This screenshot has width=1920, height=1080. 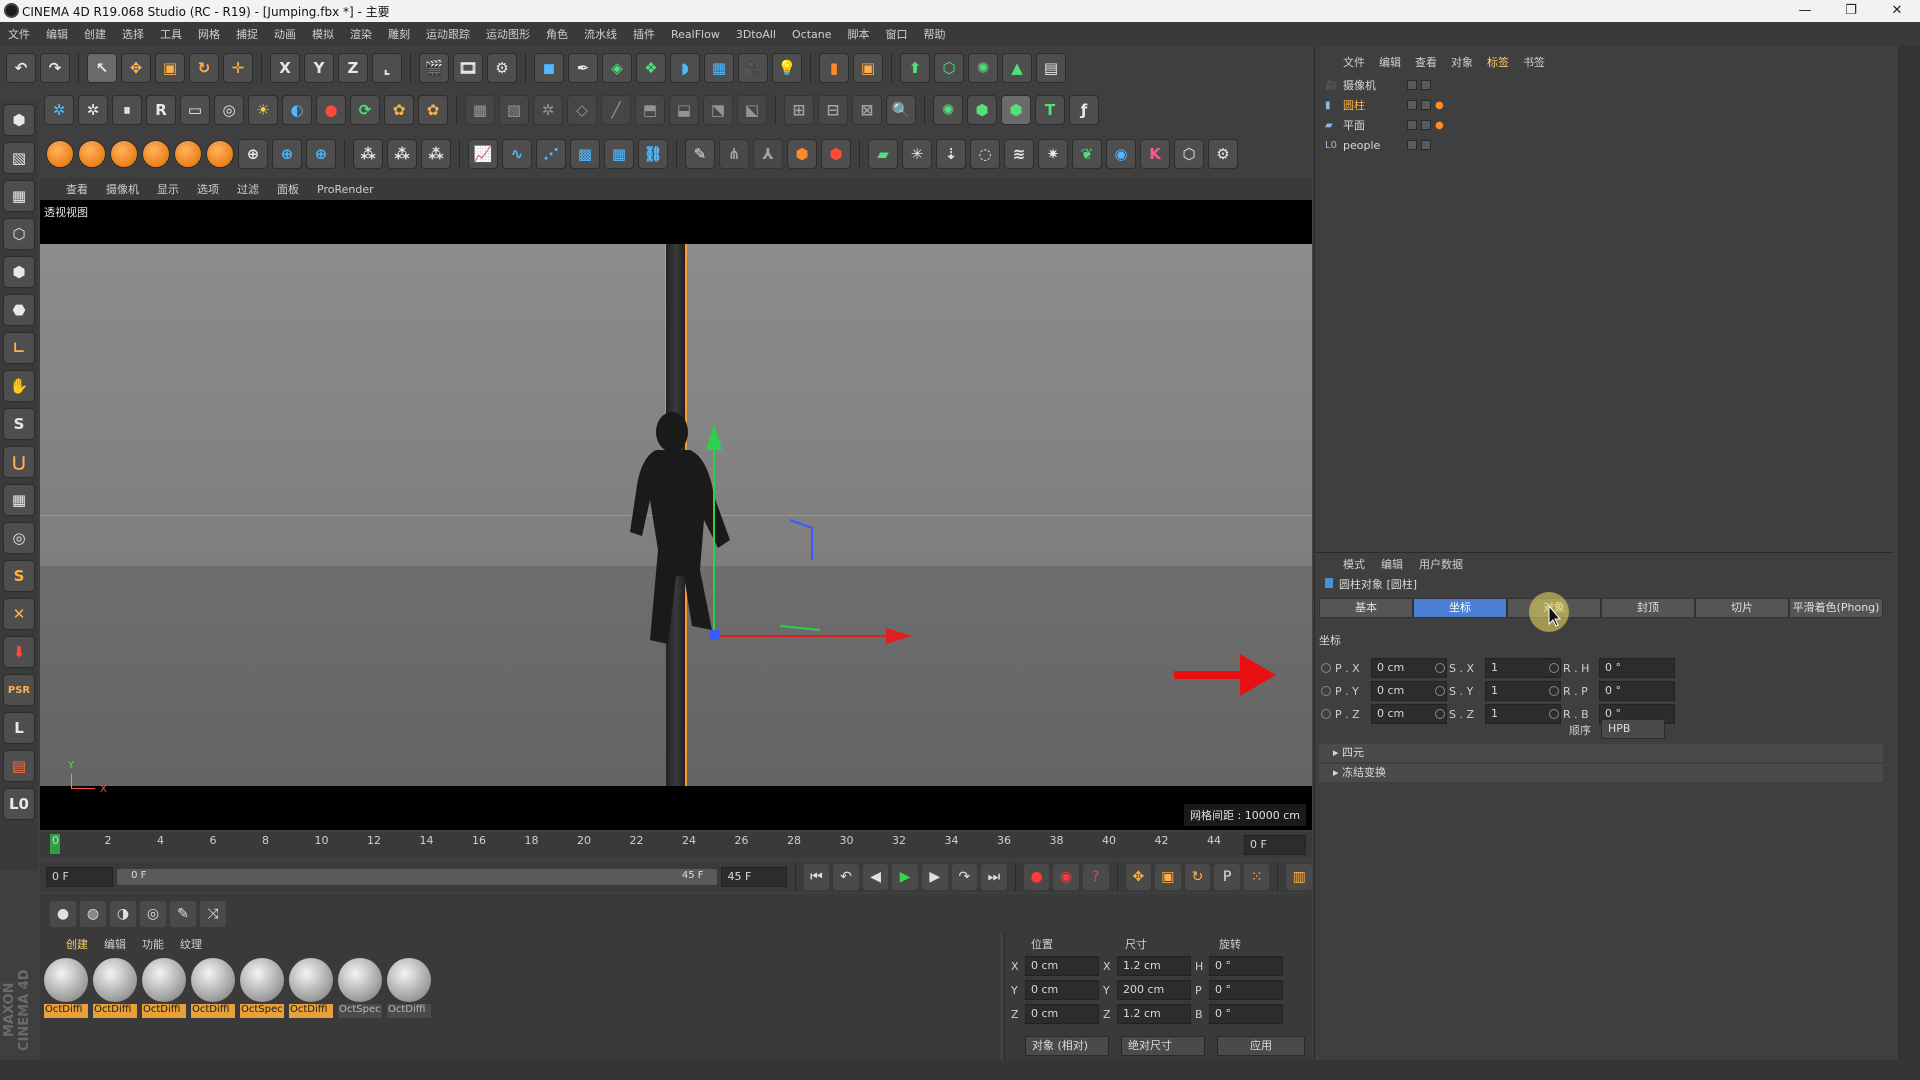 What do you see at coordinates (247, 34) in the screenshot?
I see `menu-snap: 捕捉` at bounding box center [247, 34].